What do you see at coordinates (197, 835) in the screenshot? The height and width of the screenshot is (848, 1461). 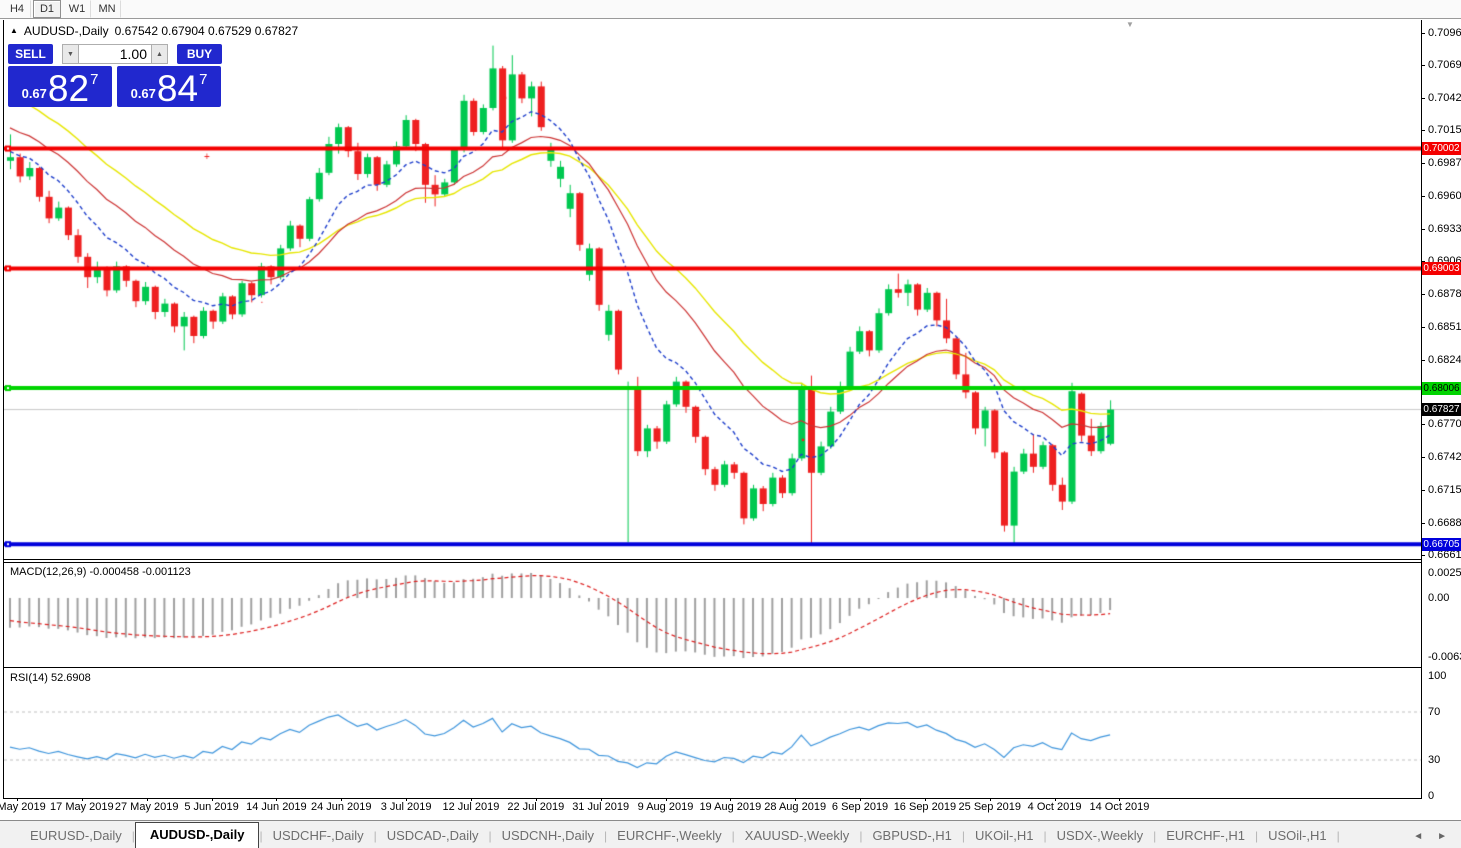 I see `chart-tab-audusd-daily: AUDUSD-,Daily` at bounding box center [197, 835].